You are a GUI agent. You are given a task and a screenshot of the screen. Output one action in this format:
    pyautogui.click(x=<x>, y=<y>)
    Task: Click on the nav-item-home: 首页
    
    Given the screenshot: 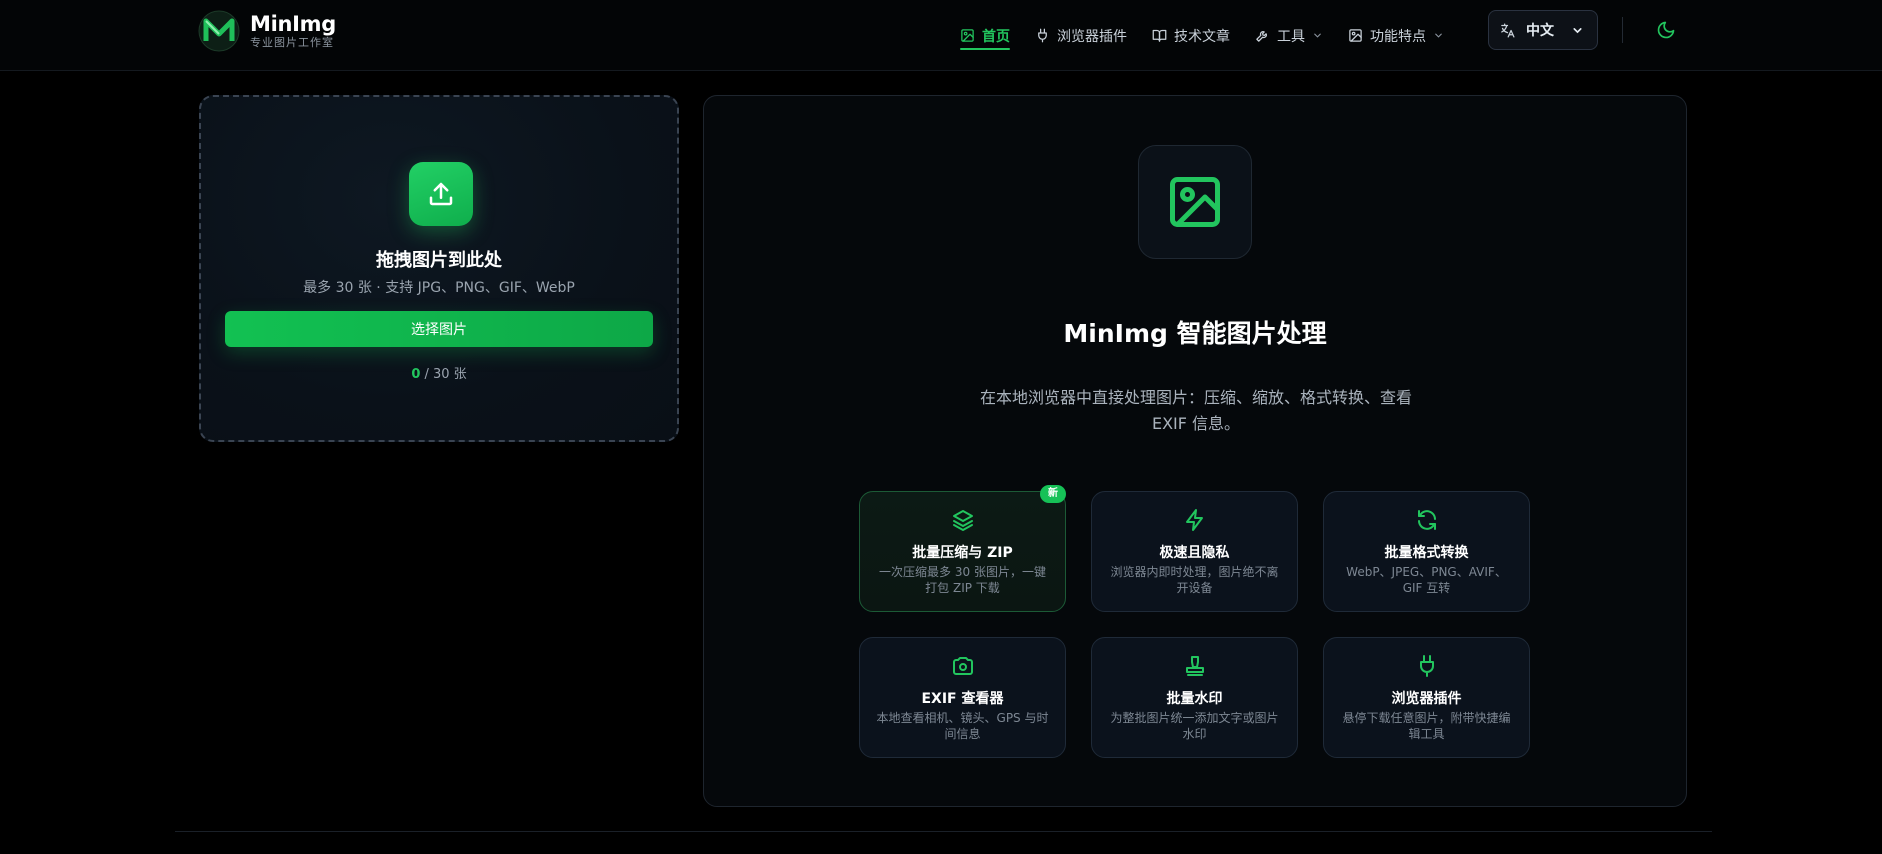 What is the action you would take?
    pyautogui.click(x=985, y=35)
    